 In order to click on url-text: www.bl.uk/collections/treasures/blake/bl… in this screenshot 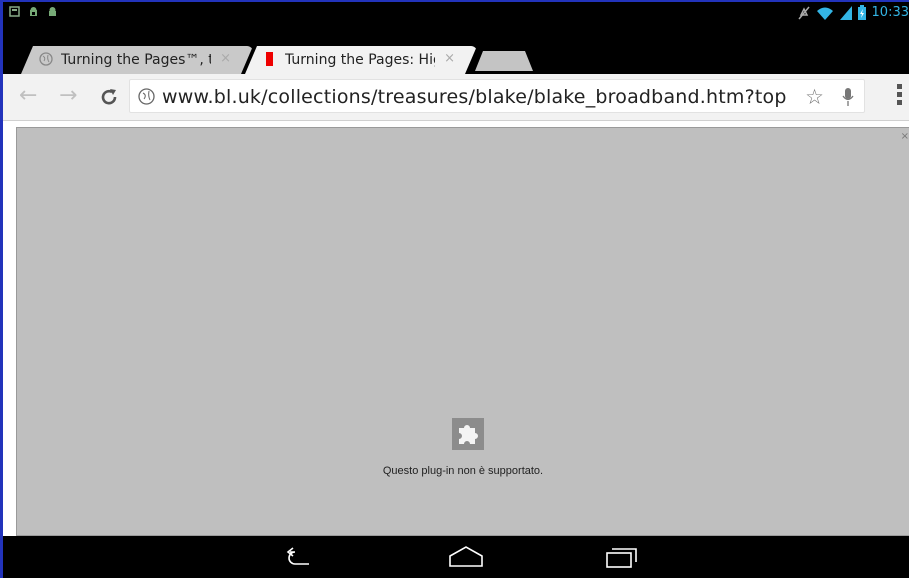, I will do `click(474, 97)`.